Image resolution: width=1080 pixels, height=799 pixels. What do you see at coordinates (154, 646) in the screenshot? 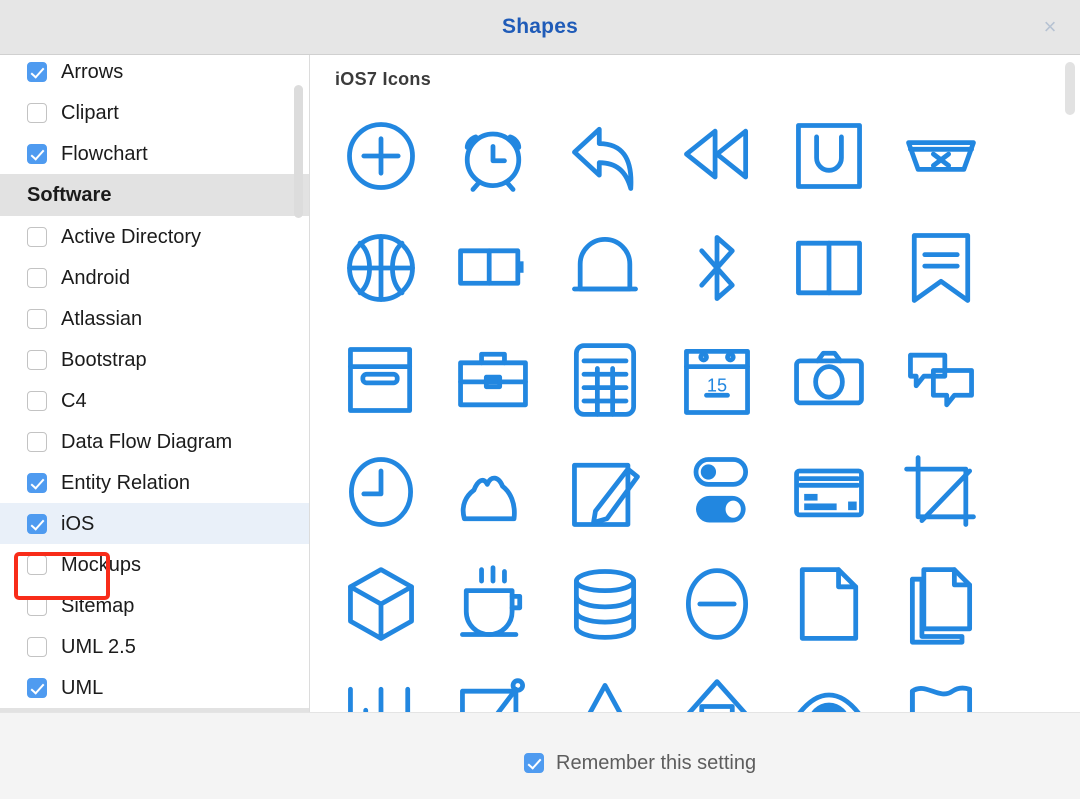
I see `sidebar-item-uml-2-5: UML 2.5` at bounding box center [154, 646].